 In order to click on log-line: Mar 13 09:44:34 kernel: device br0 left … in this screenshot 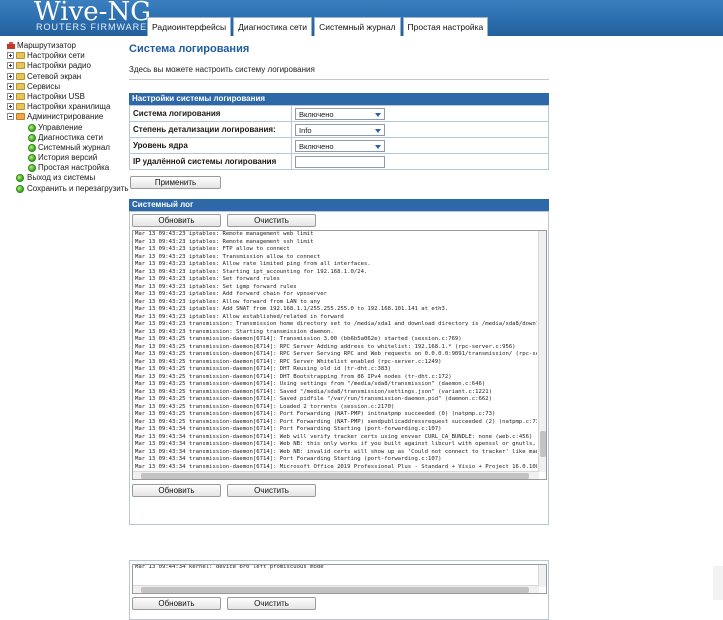, I will do `click(229, 567)`.